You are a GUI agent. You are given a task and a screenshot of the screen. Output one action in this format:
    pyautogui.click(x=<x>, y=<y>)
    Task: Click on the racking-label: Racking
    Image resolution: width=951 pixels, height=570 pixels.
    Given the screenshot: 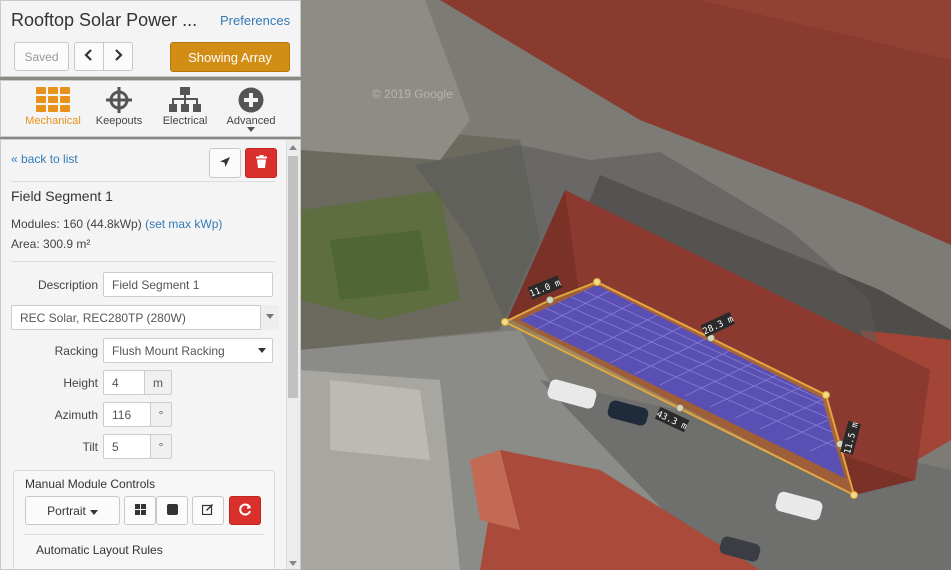 What is the action you would take?
    pyautogui.click(x=76, y=351)
    